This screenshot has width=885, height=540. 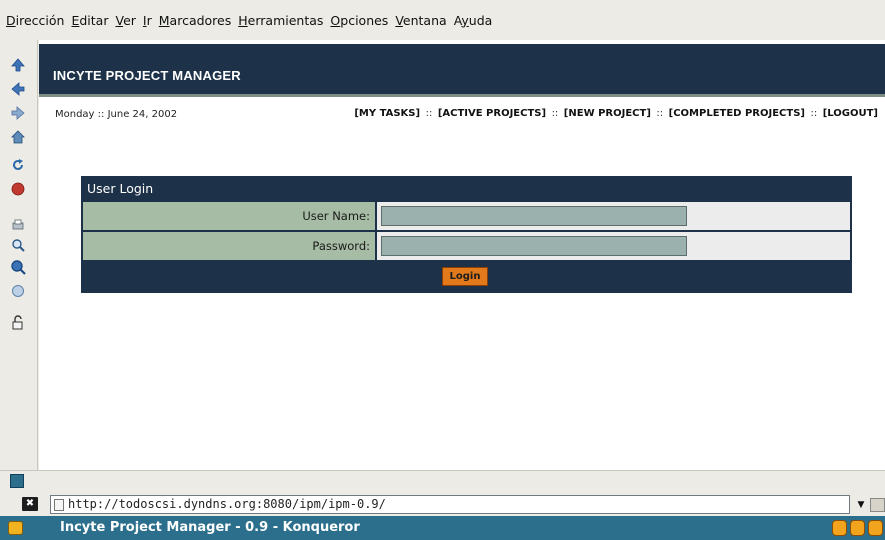 What do you see at coordinates (18, 225) in the screenshot?
I see `print-icon` at bounding box center [18, 225].